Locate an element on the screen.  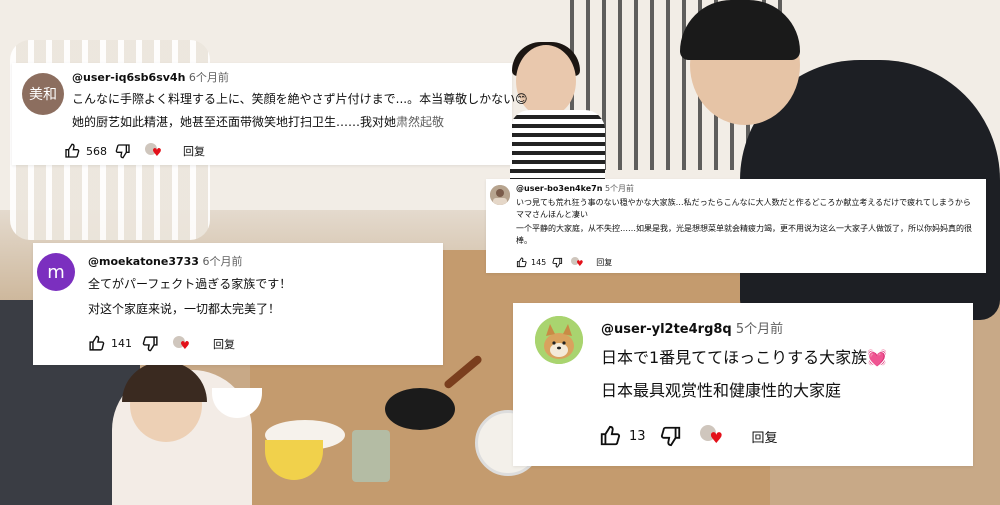
avatar-initials: m is located at coordinates (56, 272).